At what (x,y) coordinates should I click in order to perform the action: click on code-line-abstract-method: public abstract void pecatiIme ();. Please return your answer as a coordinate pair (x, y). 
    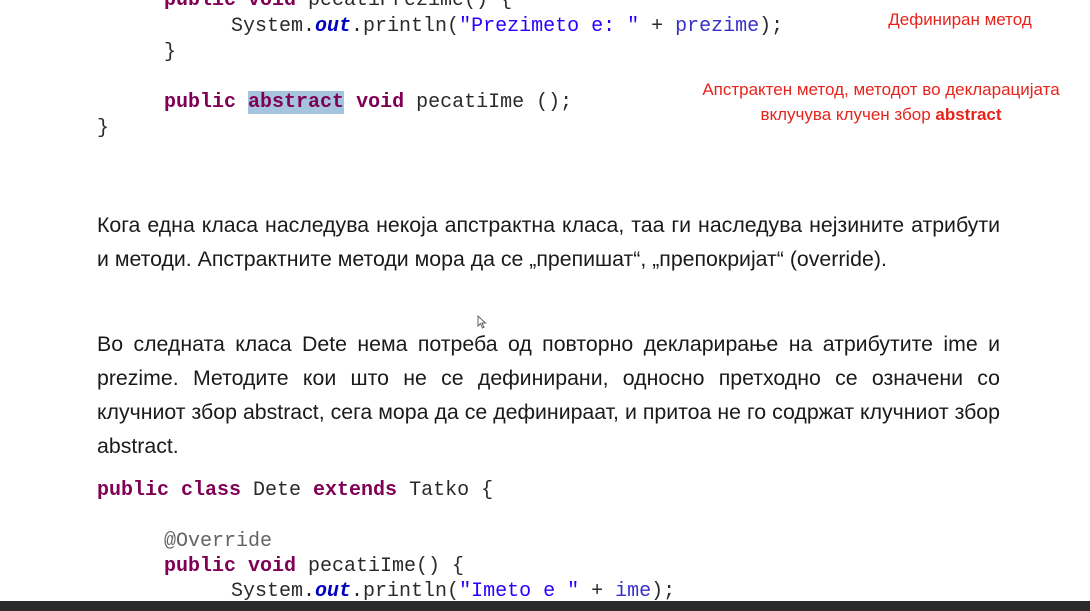
    Looking at the image, I should click on (368, 102).